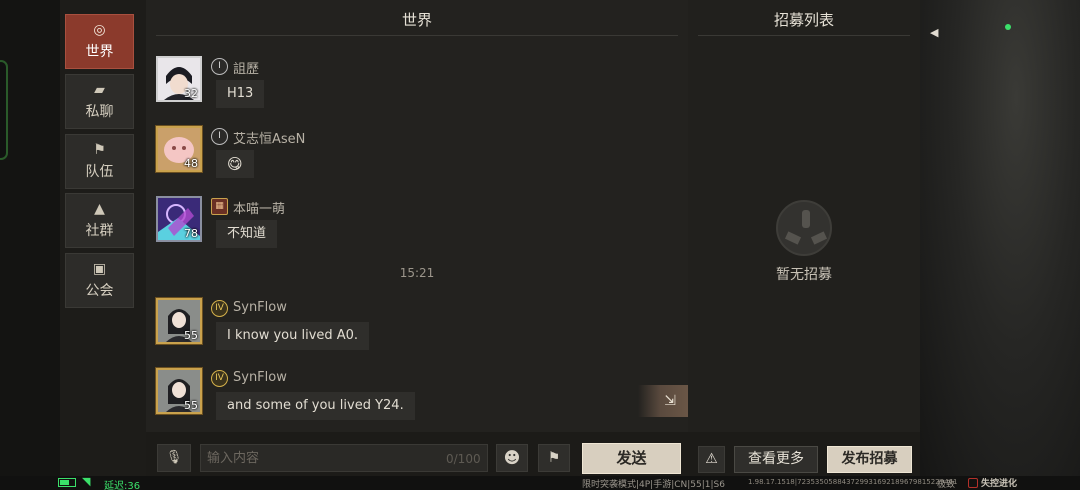  I want to click on username: 詛歷, so click(246, 67).